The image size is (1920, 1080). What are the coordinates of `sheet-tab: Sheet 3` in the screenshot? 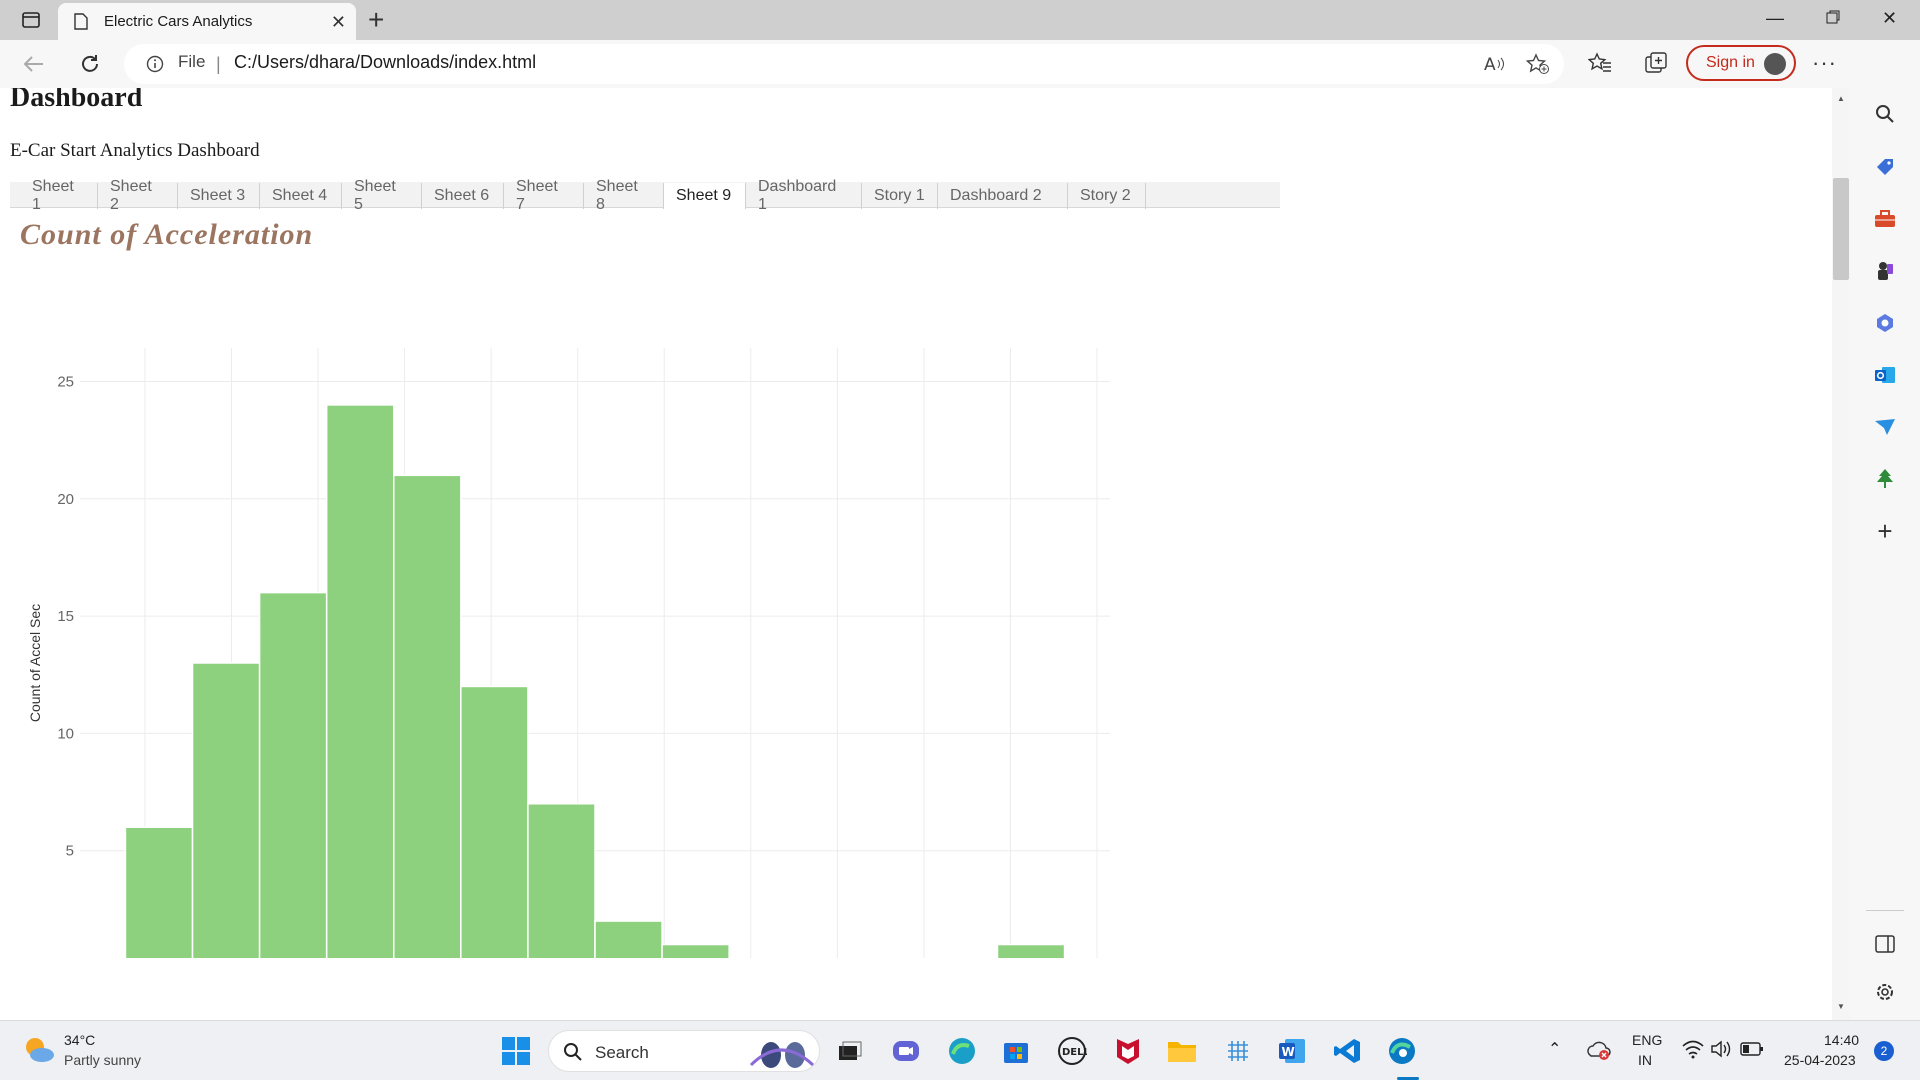 It's located at (219, 196).